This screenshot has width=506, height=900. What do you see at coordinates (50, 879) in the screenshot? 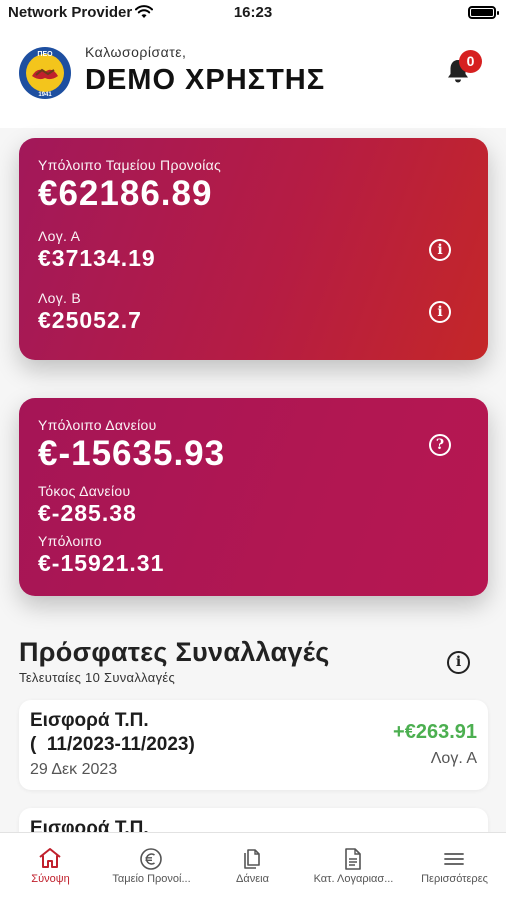
I see `tab-label: Σύνοψη` at bounding box center [50, 879].